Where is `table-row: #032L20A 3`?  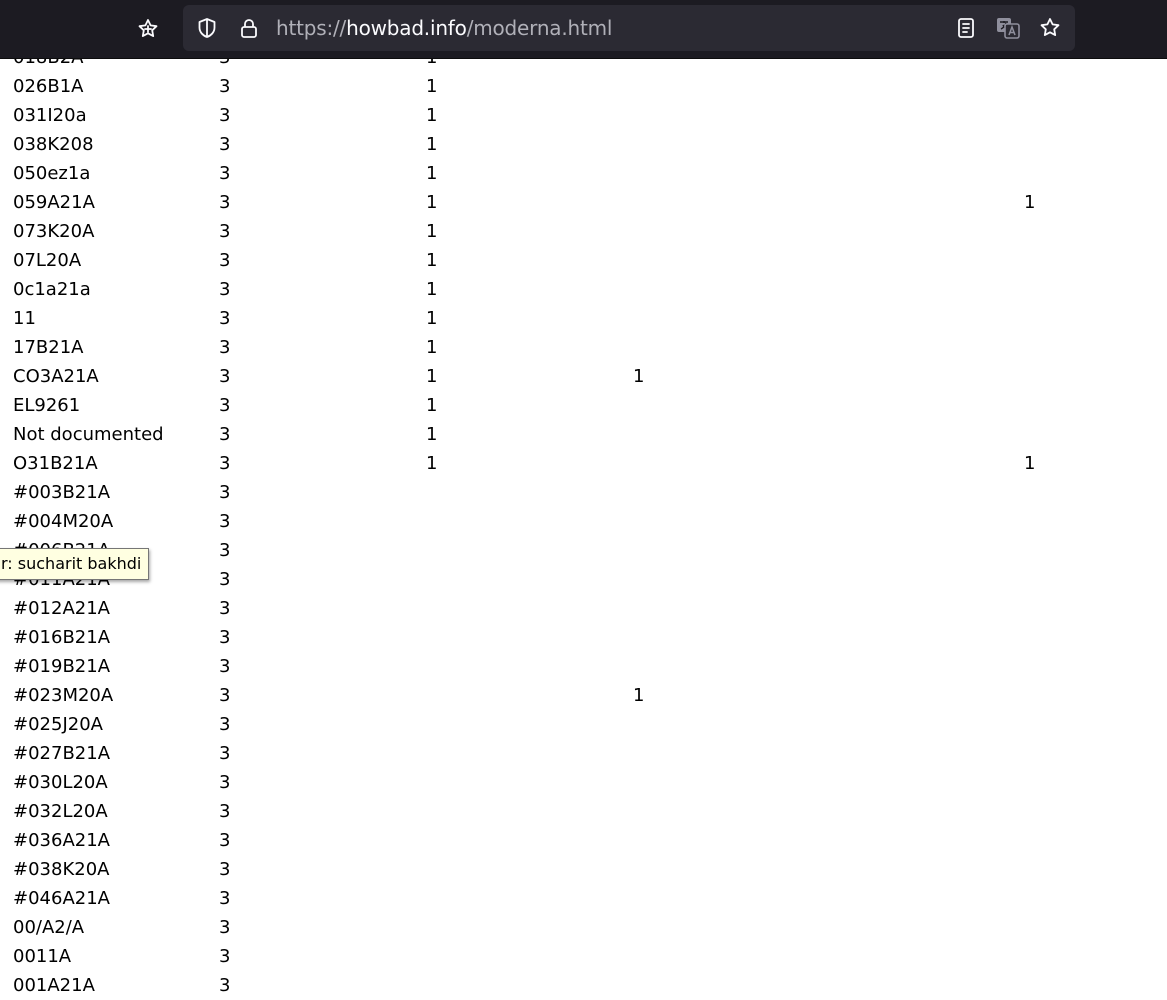 table-row: #032L20A 3 is located at coordinates (582, 811).